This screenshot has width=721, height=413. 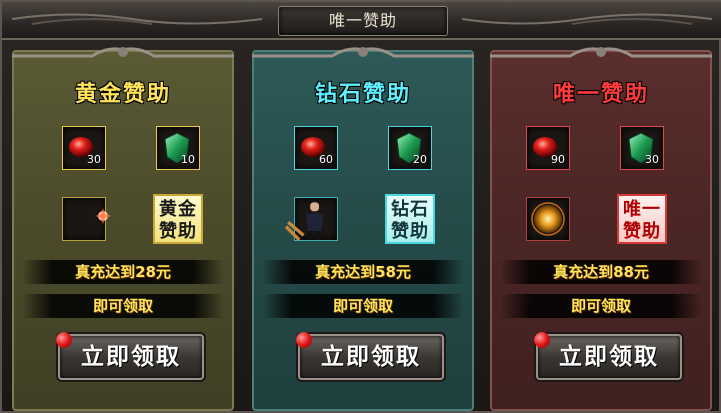 I want to click on reward-slot-gem: 90, so click(x=548, y=148).